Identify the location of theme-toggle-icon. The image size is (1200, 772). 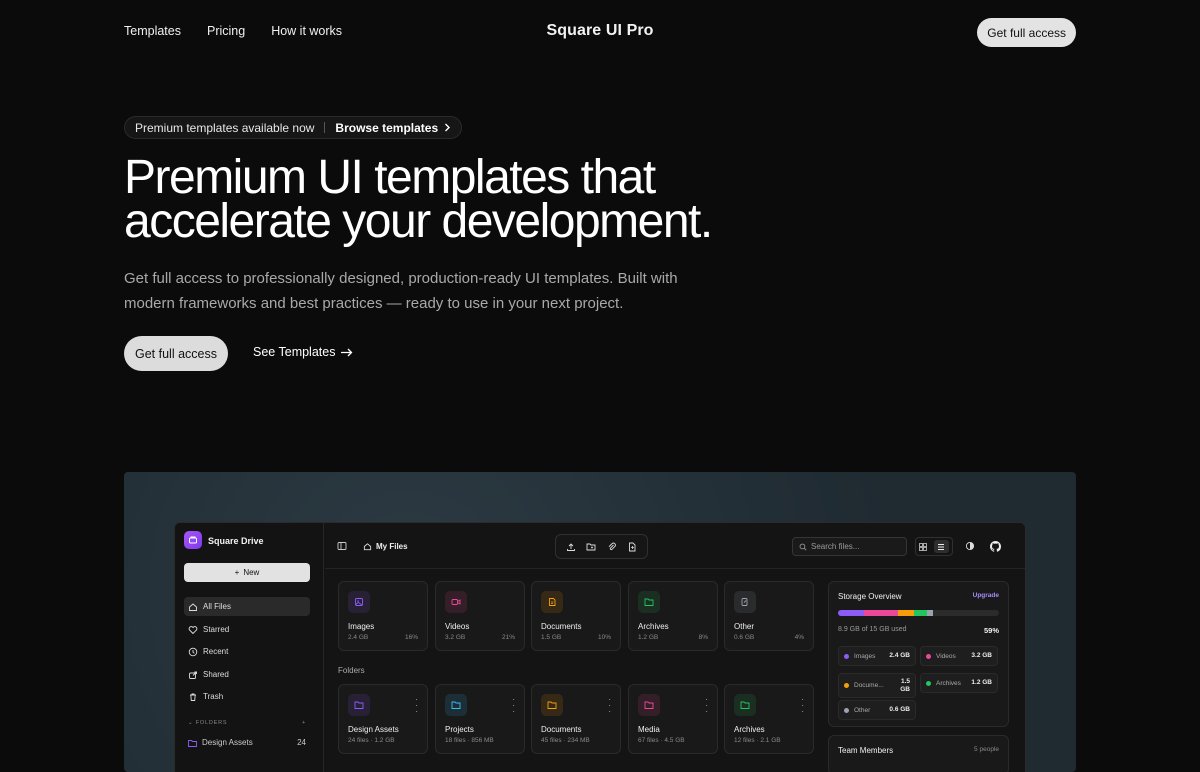
(970, 546).